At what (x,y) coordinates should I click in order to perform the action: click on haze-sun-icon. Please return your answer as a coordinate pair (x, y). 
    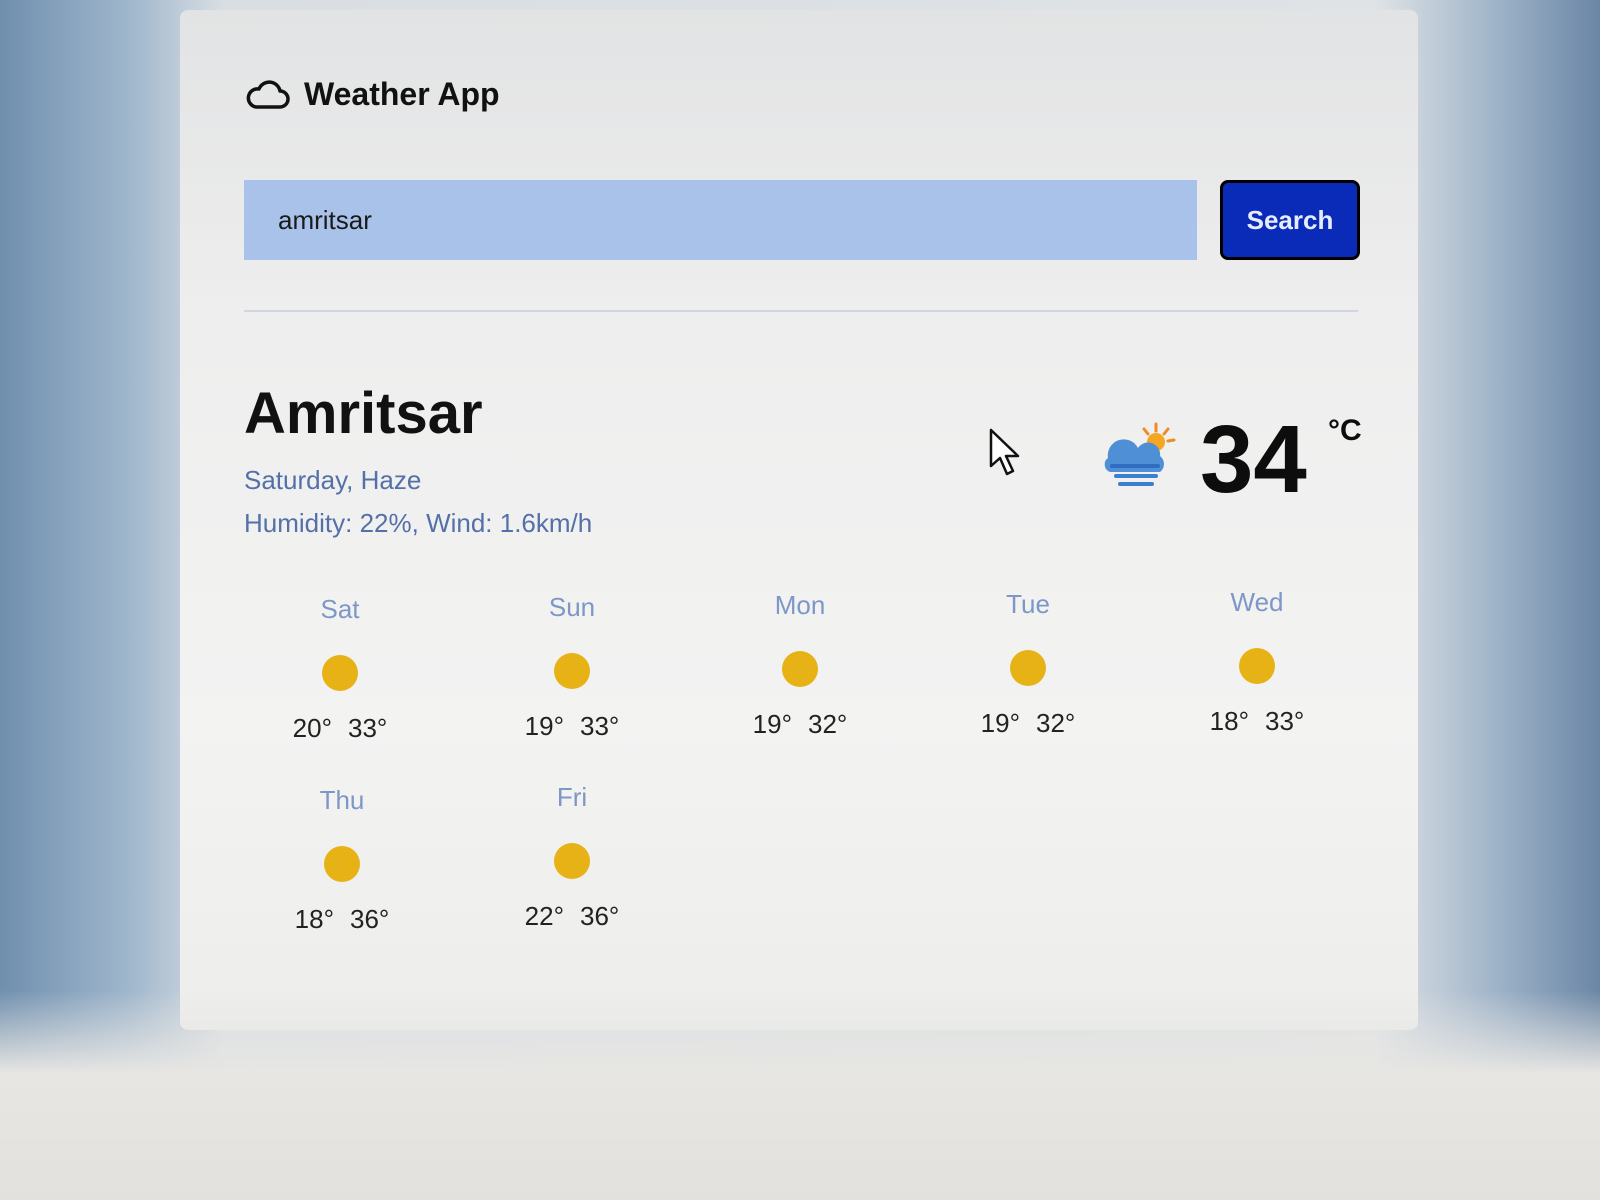
    Looking at the image, I should click on (1140, 454).